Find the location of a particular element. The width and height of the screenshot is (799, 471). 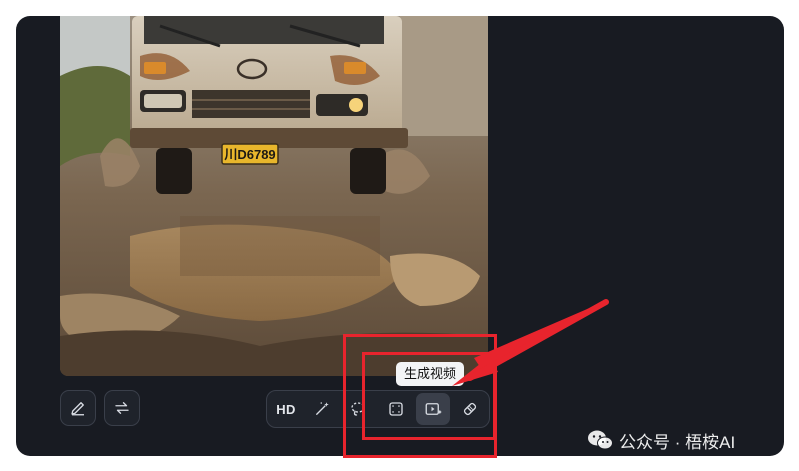

magic-wand-icon is located at coordinates (322, 408).